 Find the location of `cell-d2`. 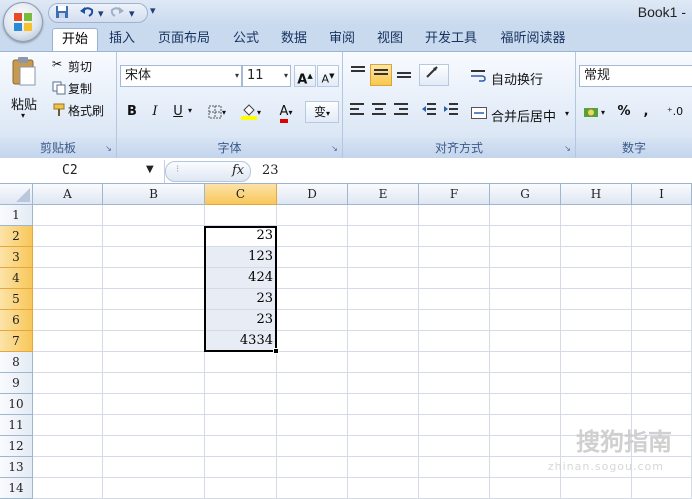

cell-d2 is located at coordinates (312, 236).